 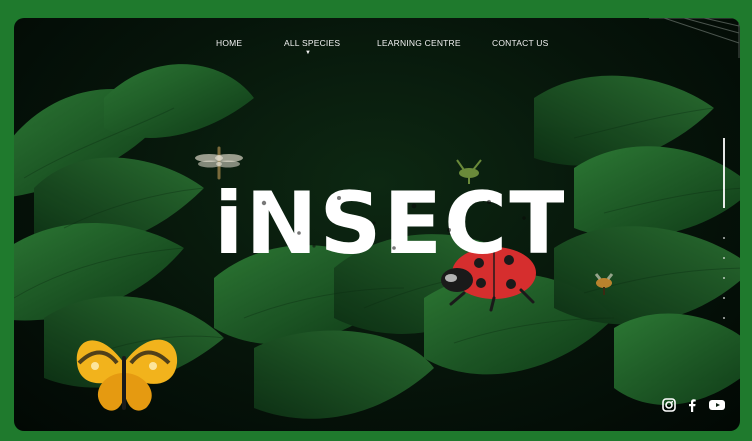 I want to click on nav-learning-centre-label: LEARNING CENTRE, so click(x=419, y=43).